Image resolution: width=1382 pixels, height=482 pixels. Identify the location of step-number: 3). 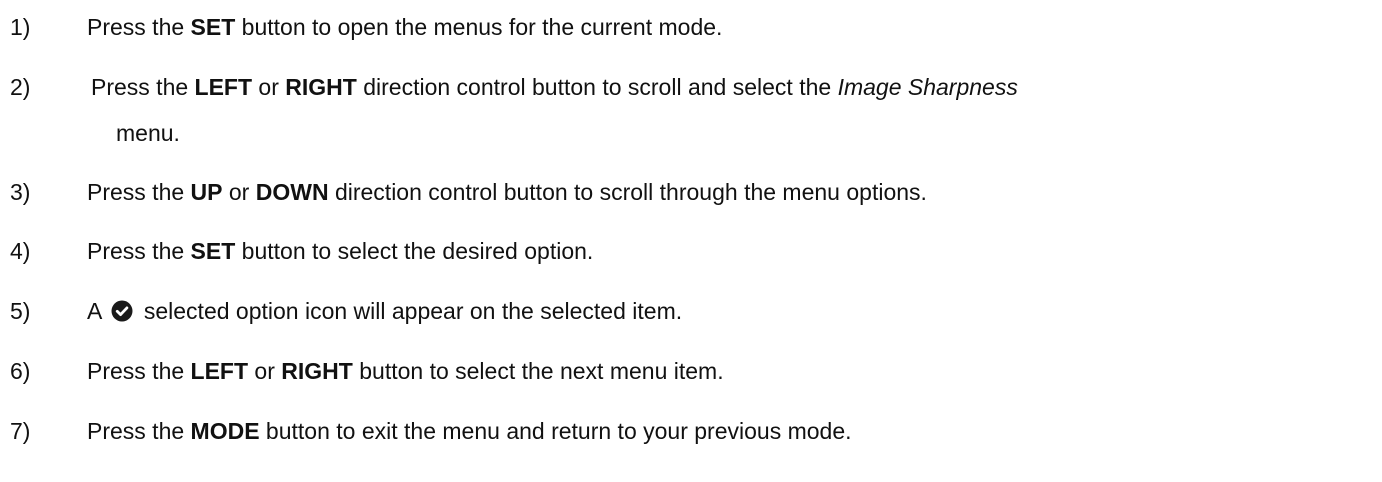
(20, 192).